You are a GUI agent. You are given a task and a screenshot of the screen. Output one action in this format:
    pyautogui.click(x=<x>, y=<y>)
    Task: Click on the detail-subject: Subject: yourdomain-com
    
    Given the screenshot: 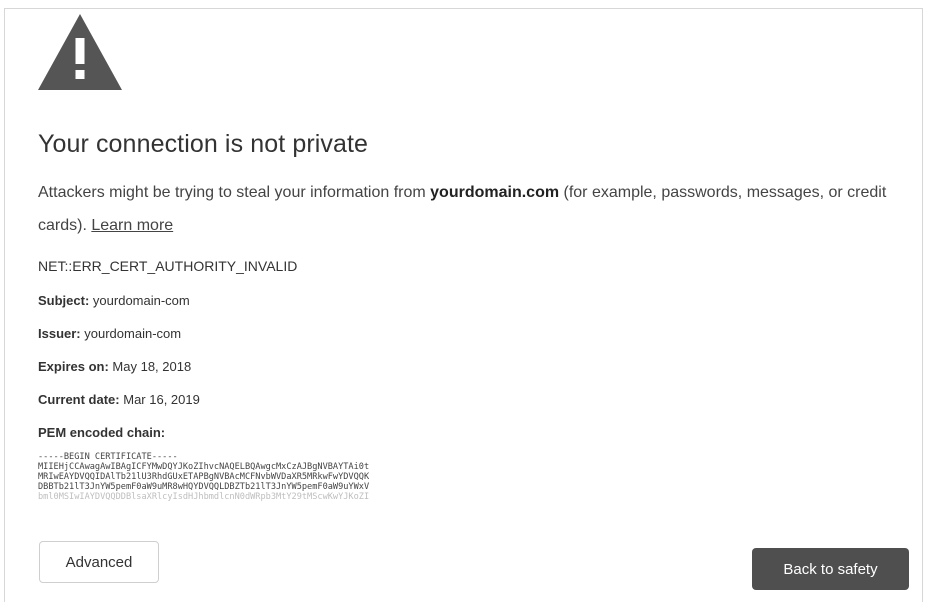 What is the action you would take?
    pyautogui.click(x=114, y=300)
    